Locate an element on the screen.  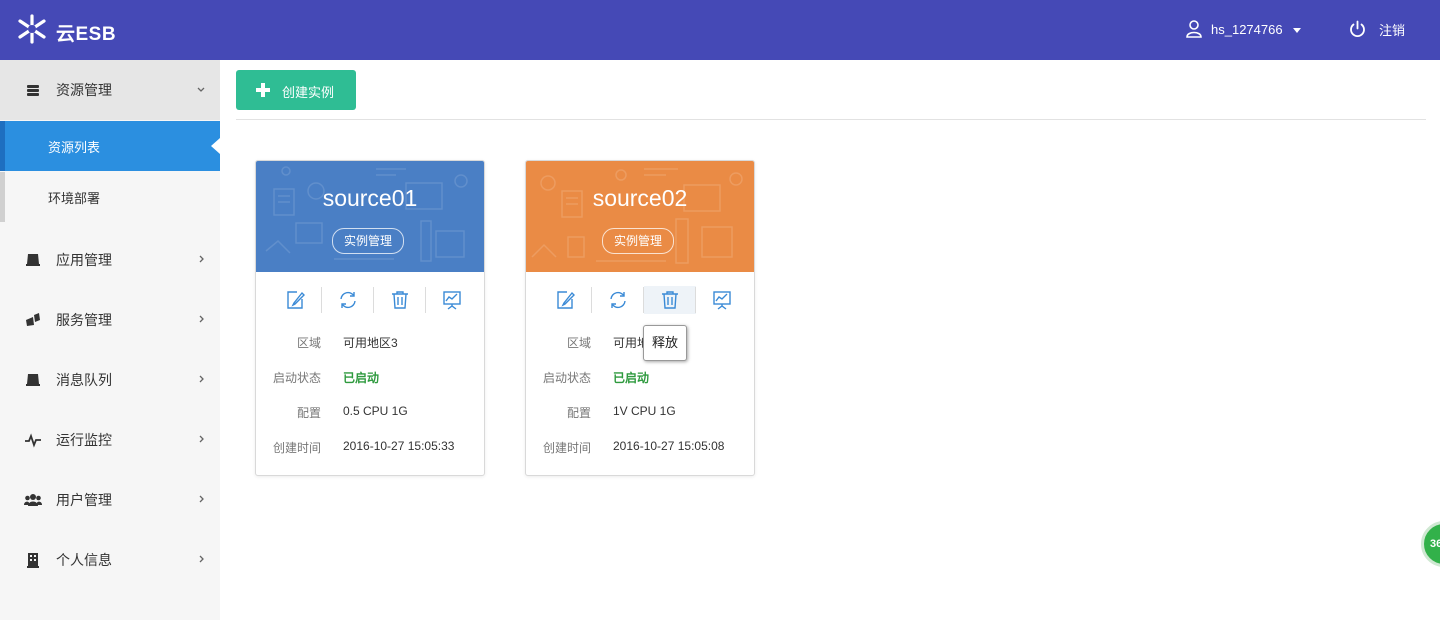
sidebar-item-personal-info: 个人信息 is located at coordinates (110, 560).